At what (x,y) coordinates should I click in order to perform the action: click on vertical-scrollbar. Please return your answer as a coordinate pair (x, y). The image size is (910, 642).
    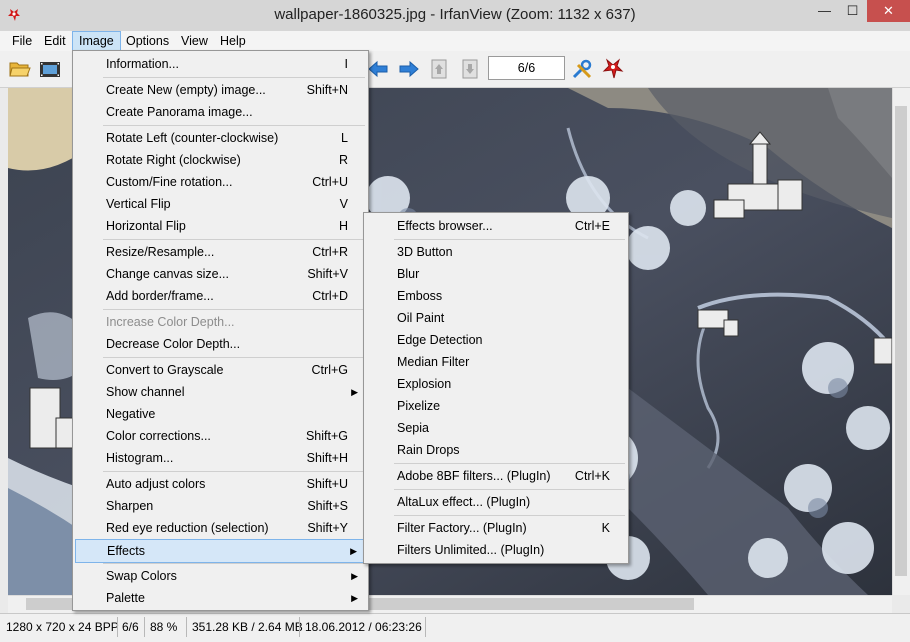
    Looking at the image, I should click on (901, 341).